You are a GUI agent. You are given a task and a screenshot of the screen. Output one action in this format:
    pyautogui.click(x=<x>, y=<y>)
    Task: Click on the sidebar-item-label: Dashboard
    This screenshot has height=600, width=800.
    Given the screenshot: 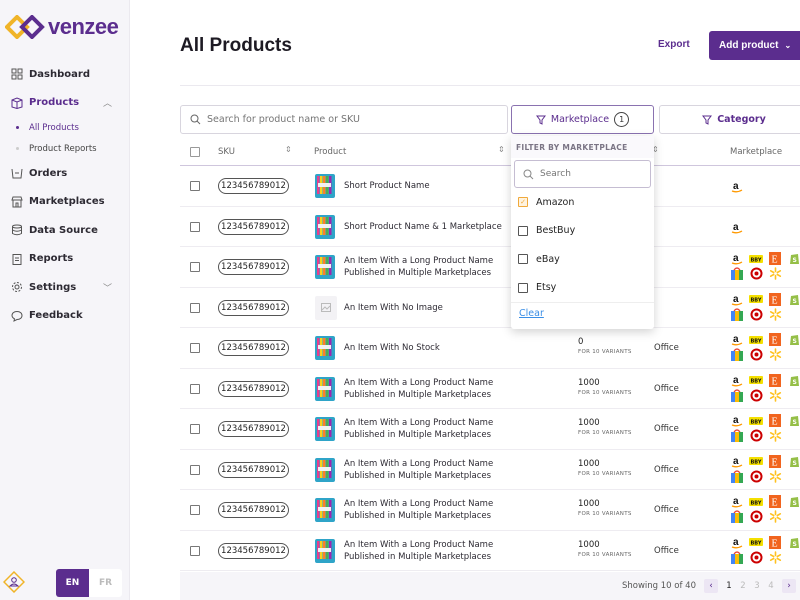 What is the action you would take?
    pyautogui.click(x=59, y=74)
    